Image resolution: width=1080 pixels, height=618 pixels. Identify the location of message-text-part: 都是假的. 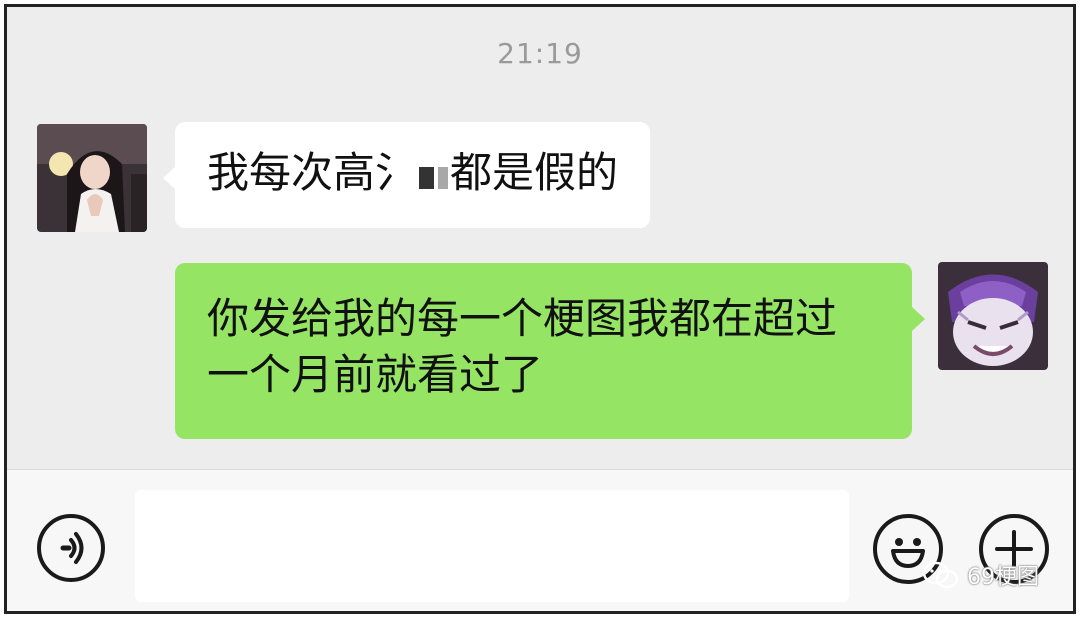
(534, 172).